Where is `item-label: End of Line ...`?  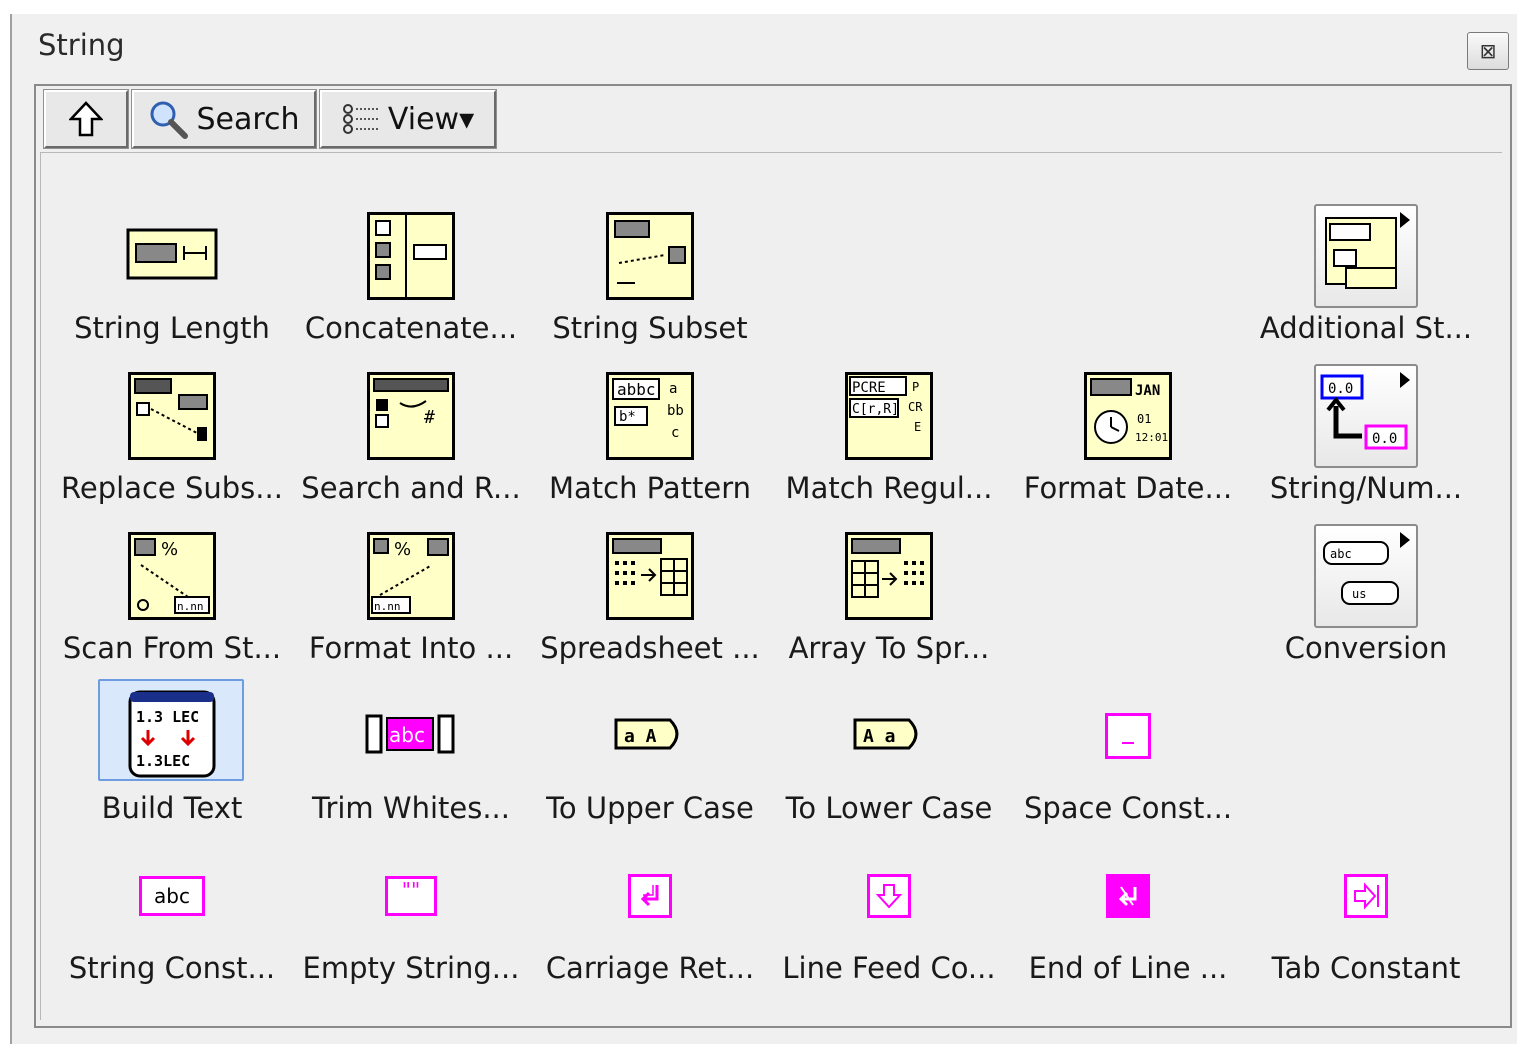
item-label: End of Line ... is located at coordinates (1128, 968).